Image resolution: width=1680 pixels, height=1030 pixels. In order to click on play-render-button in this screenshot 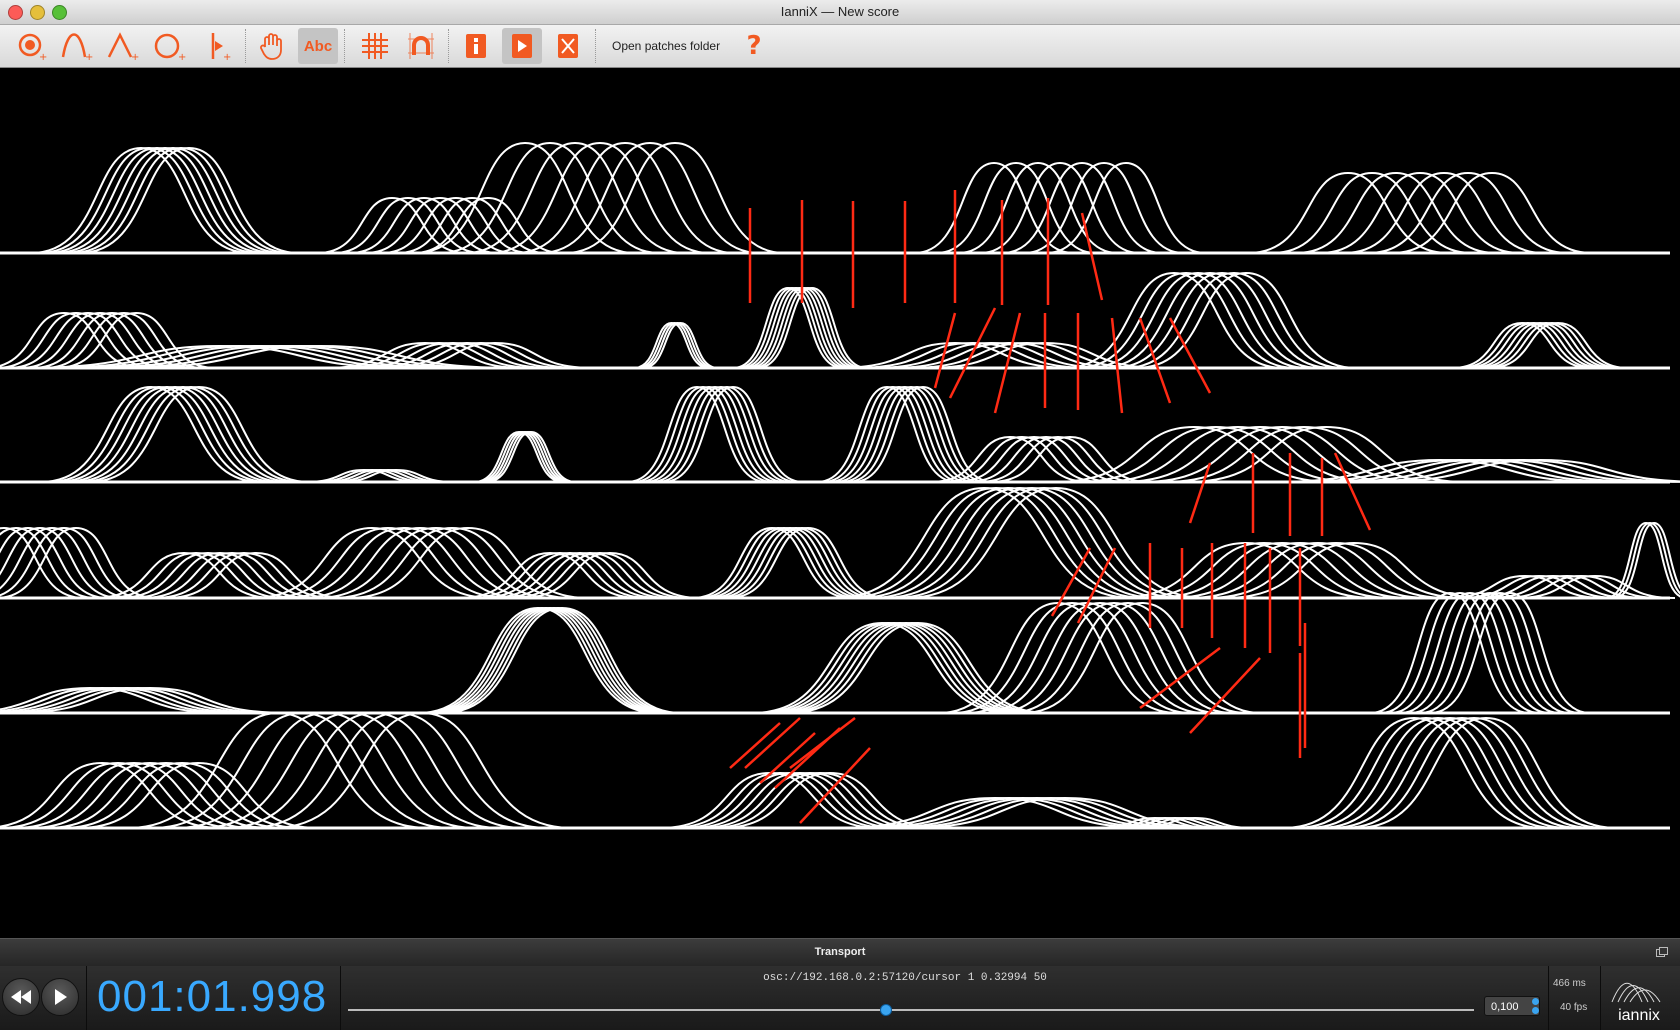, I will do `click(522, 46)`.